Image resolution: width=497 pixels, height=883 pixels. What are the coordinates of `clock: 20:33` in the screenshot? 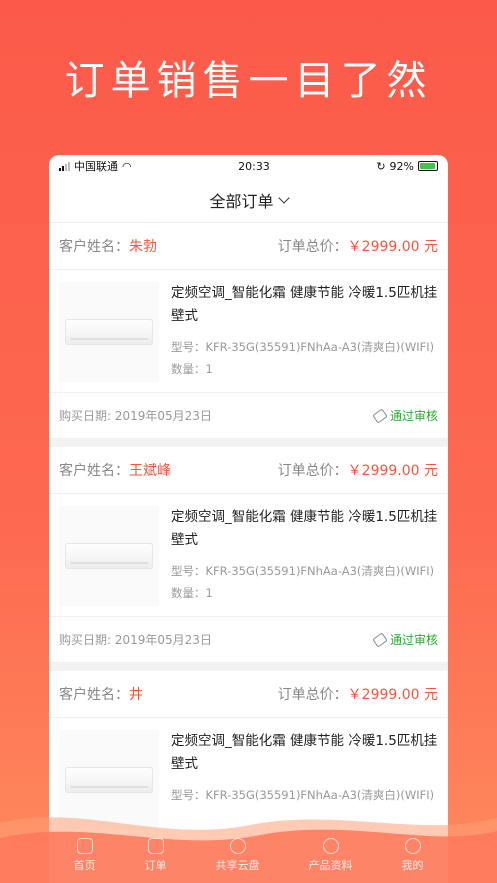 It's located at (254, 166).